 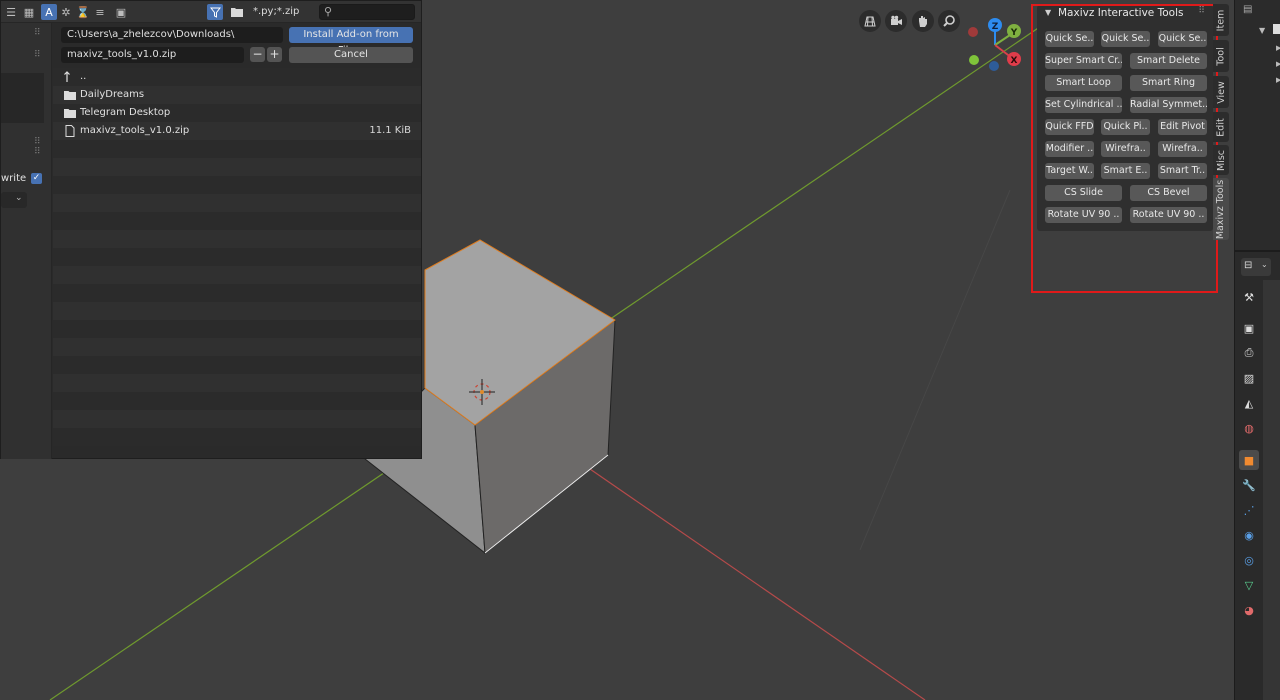 What do you see at coordinates (237, 113) in the screenshot?
I see `file-row-folder: Telegram Desktop` at bounding box center [237, 113].